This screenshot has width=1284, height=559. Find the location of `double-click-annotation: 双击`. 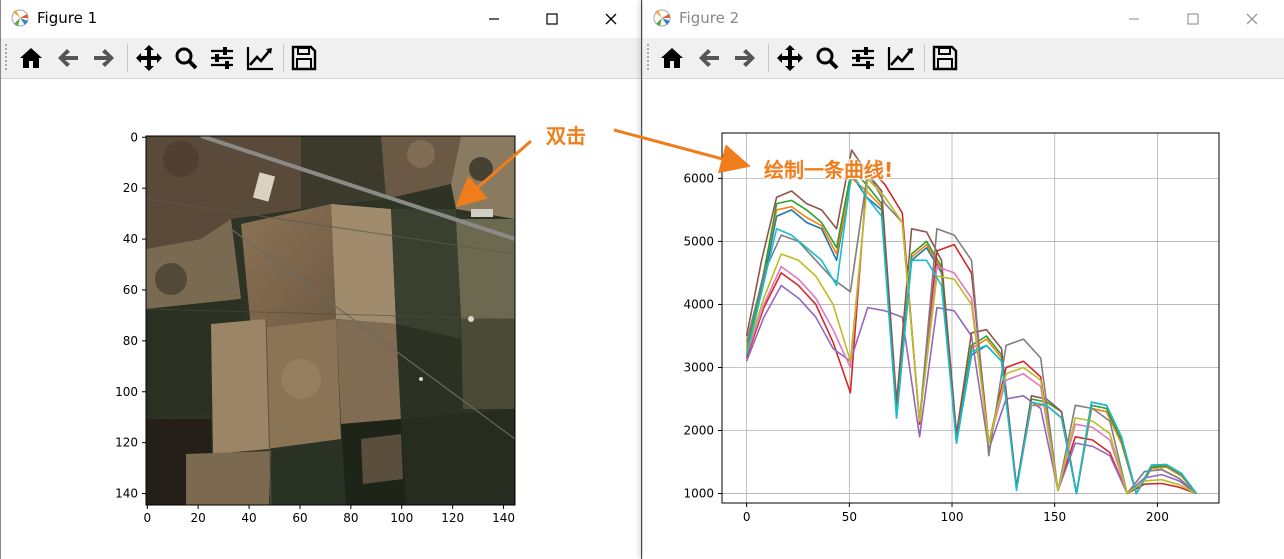

double-click-annotation: 双击 is located at coordinates (566, 136).